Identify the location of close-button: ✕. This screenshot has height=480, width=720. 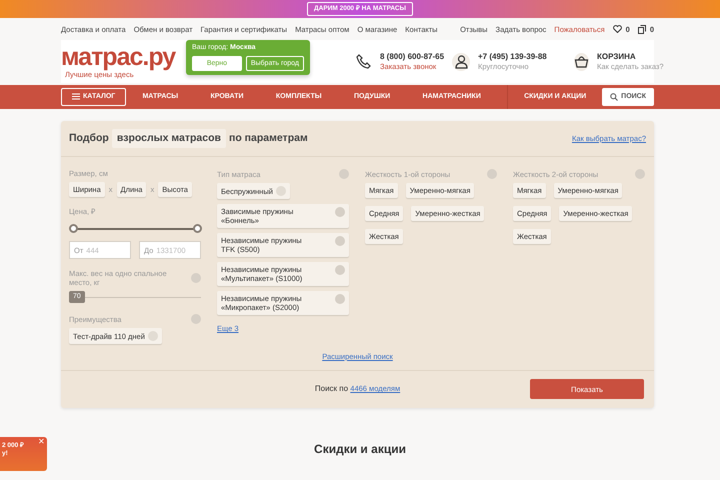
(41, 442).